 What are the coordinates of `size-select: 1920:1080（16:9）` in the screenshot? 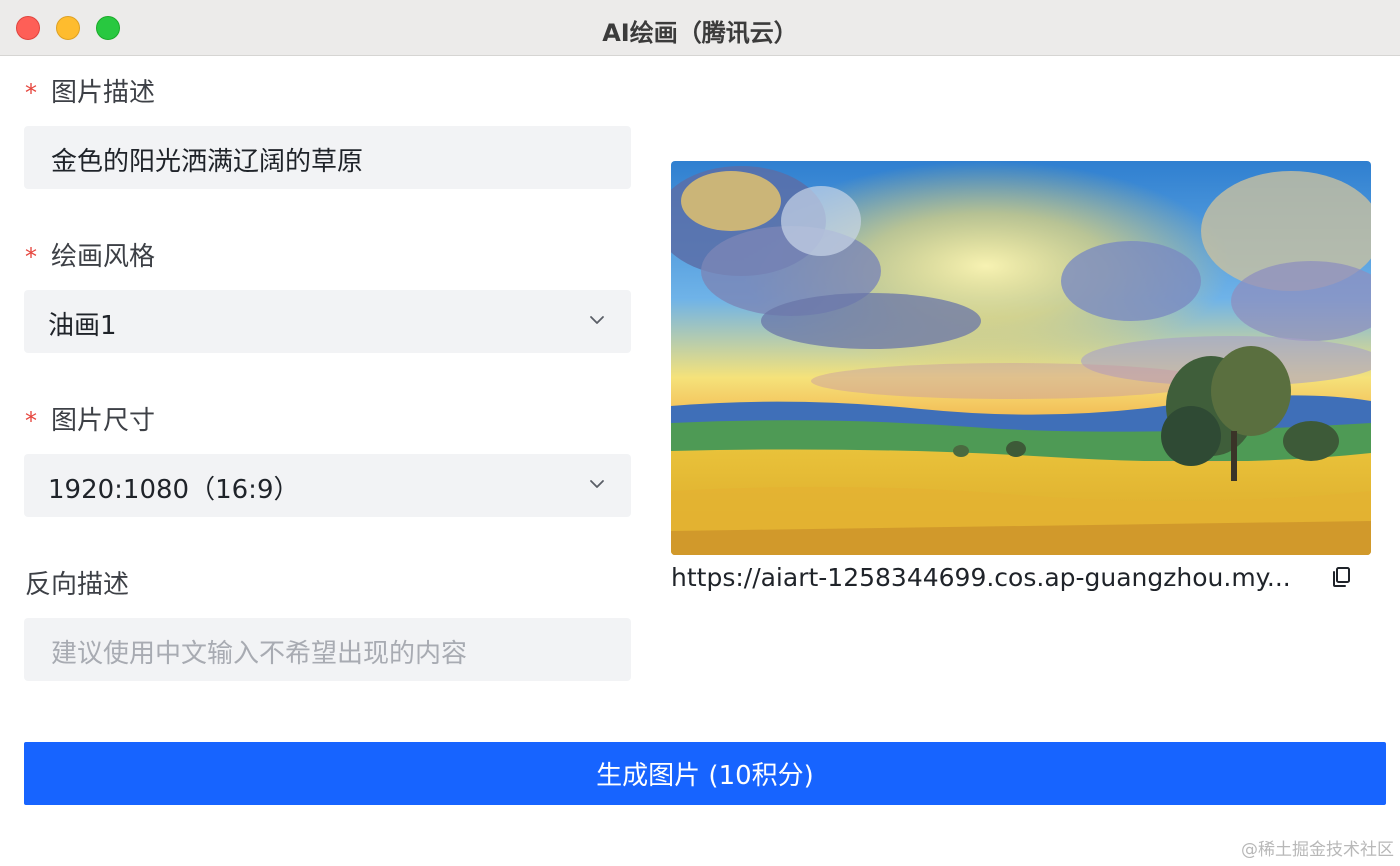 It's located at (327, 485).